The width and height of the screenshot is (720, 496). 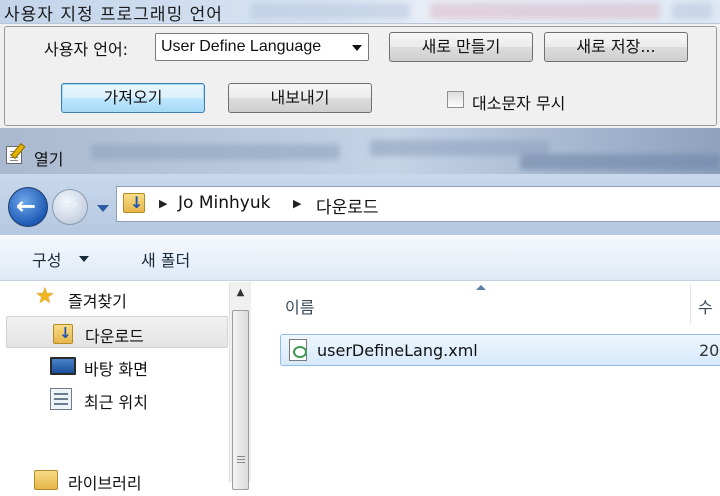 What do you see at coordinates (46, 480) in the screenshot?
I see `library-icon` at bounding box center [46, 480].